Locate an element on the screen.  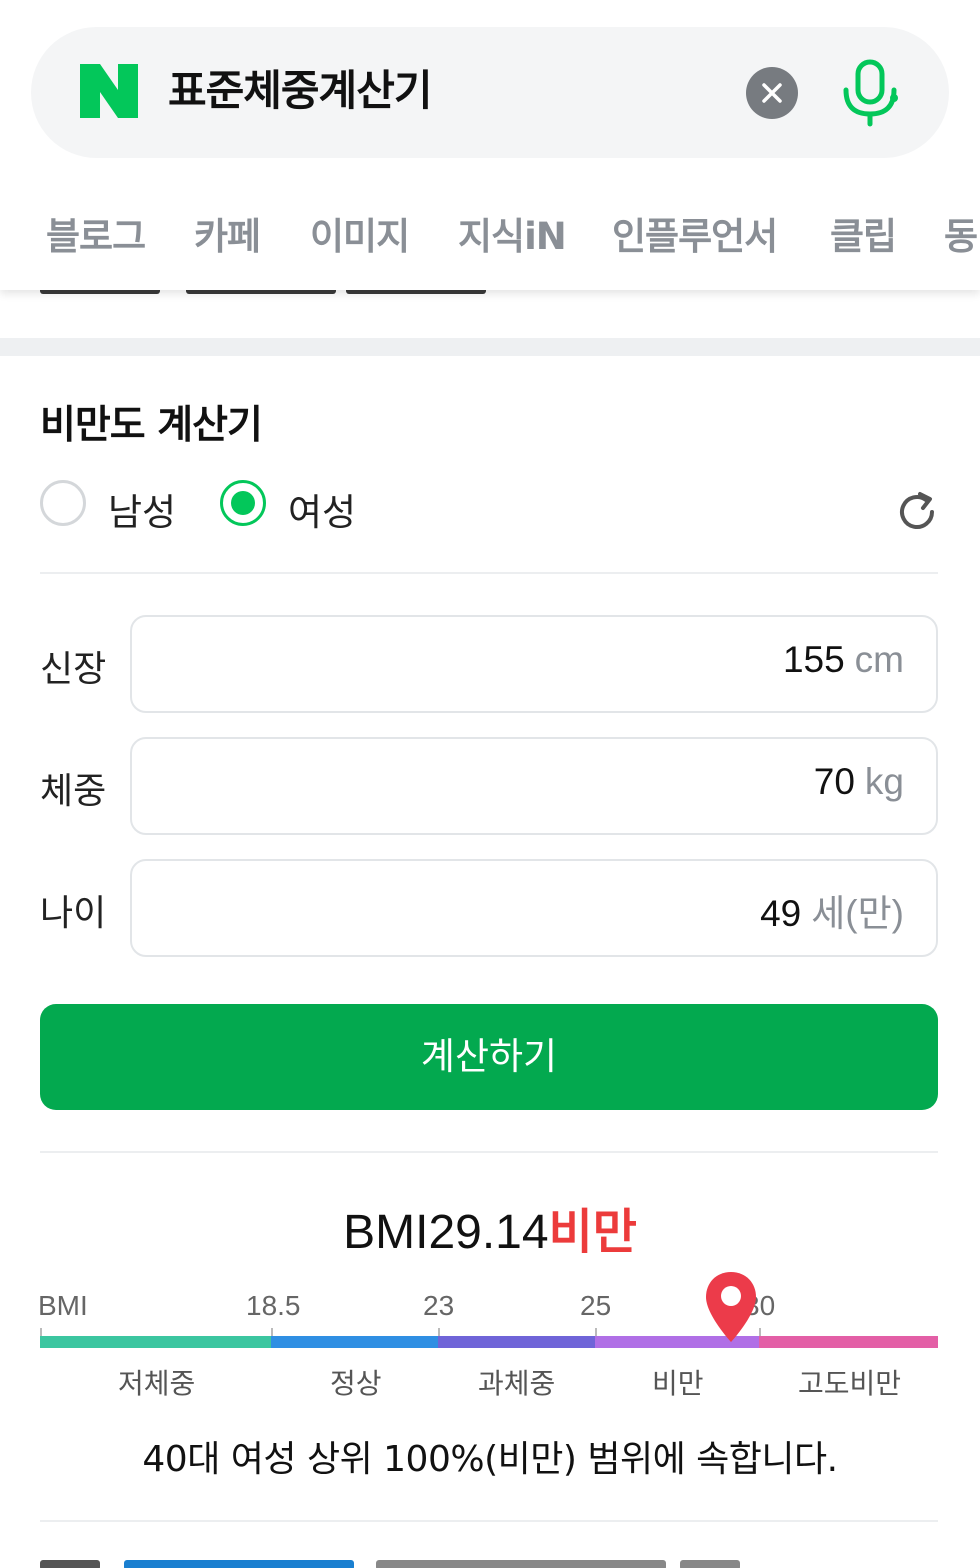
bmi-prefix: BMI is located at coordinates (386, 1232).